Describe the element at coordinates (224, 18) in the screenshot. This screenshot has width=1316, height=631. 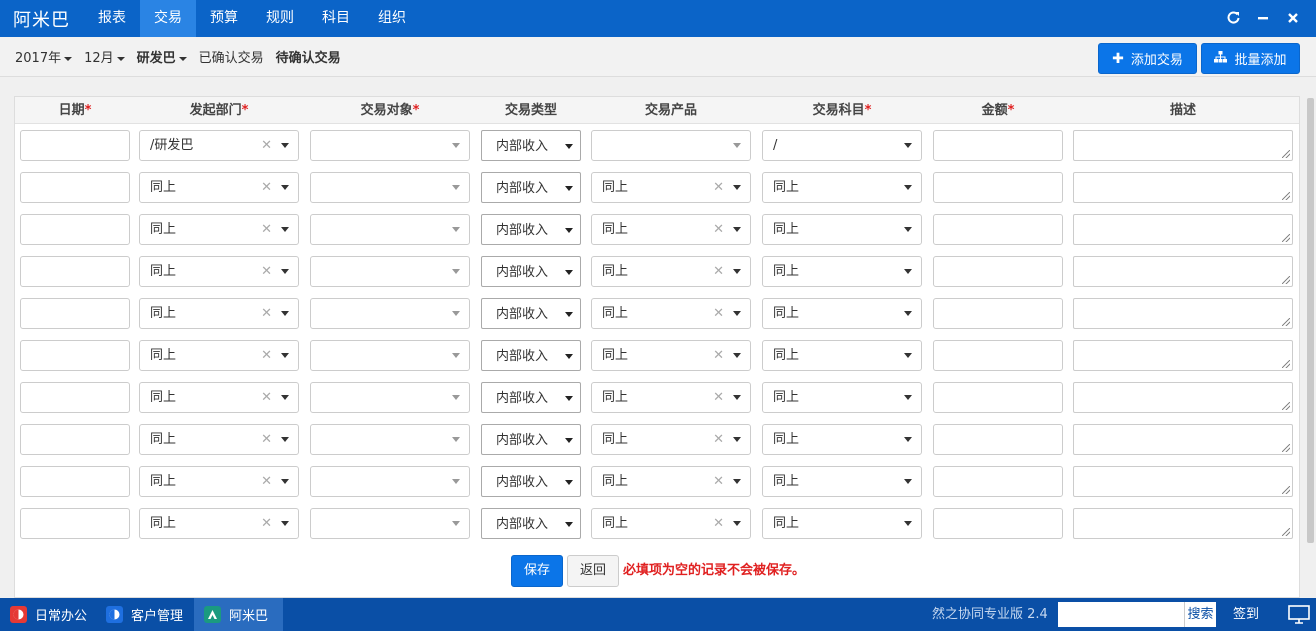
I see `nav-item-budget: 预算` at that location.